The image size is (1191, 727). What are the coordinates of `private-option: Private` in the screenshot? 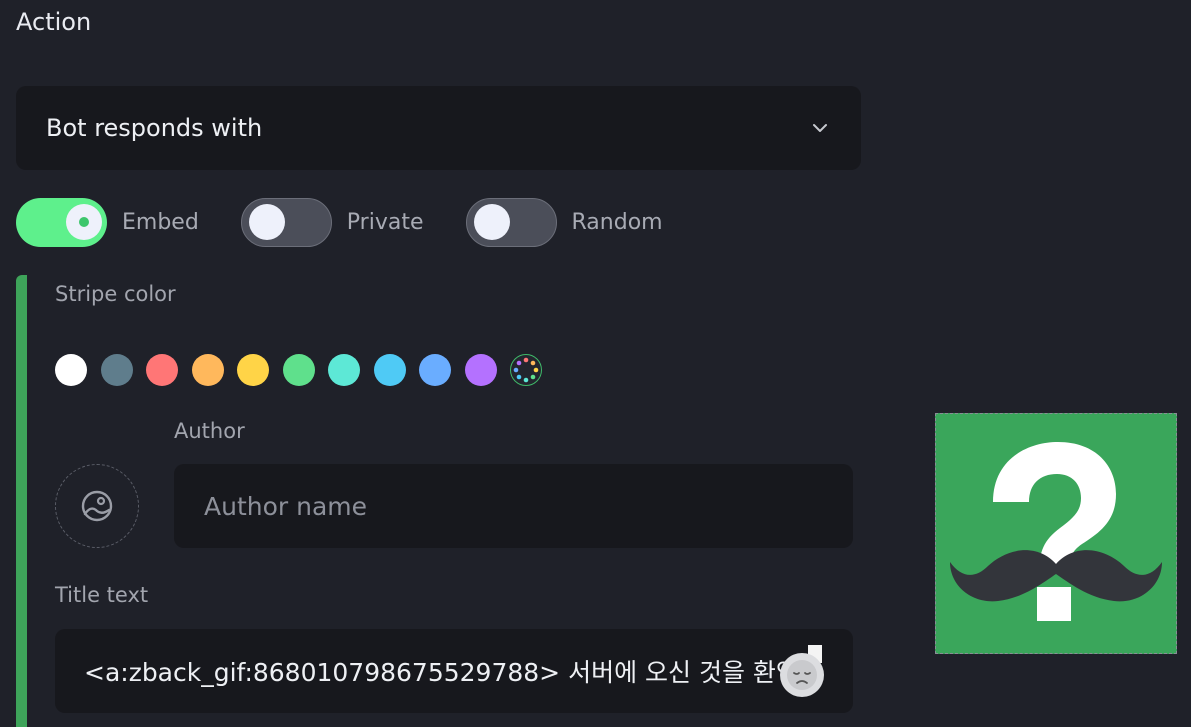 It's located at (332, 222).